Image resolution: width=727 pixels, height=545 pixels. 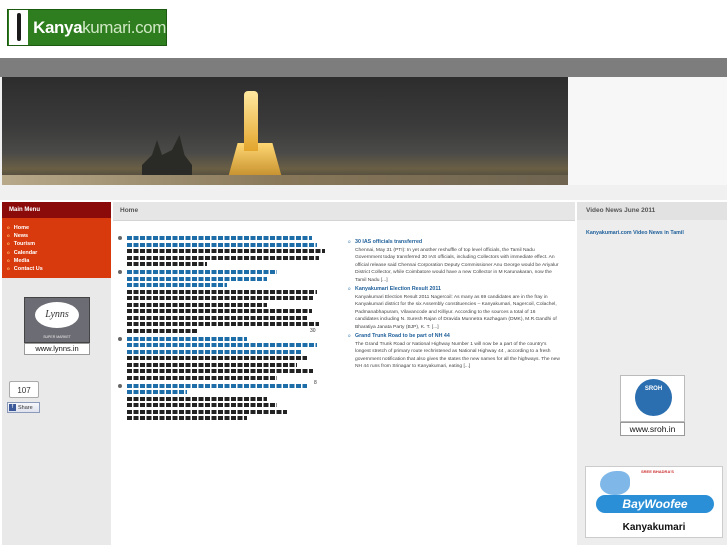 I want to click on site-logo: Kanyakumari.com, so click(x=87, y=27).